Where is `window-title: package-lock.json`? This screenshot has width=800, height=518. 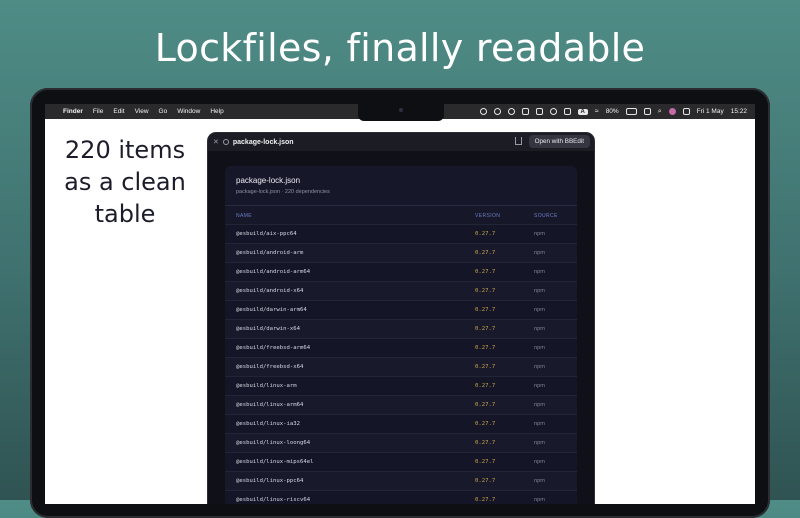
window-title: package-lock.json is located at coordinates (263, 142).